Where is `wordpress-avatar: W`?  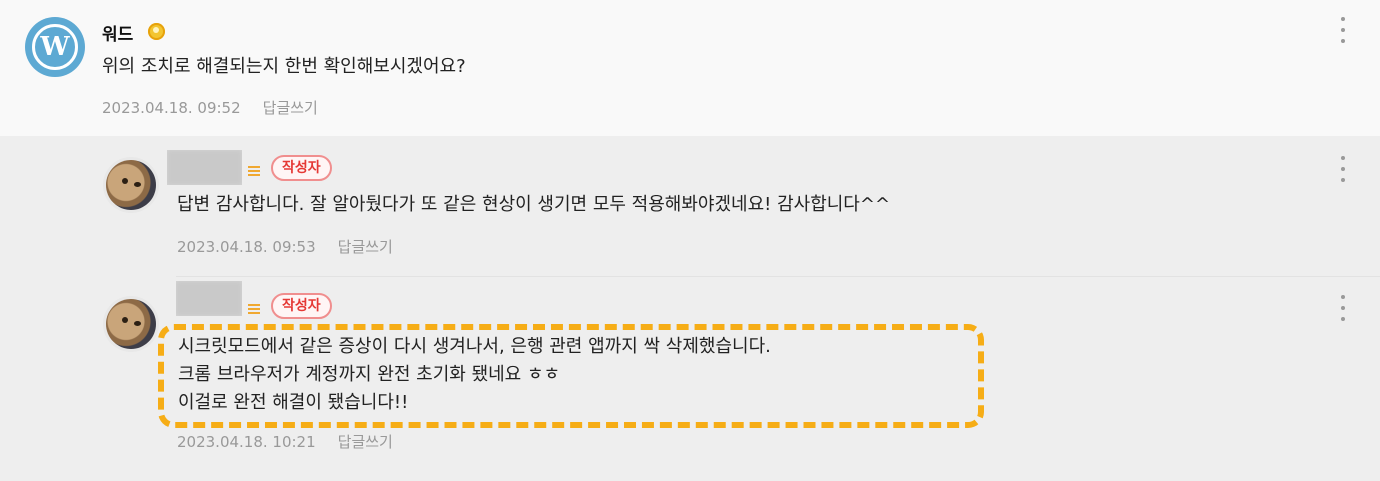
wordpress-avatar: W is located at coordinates (55, 47).